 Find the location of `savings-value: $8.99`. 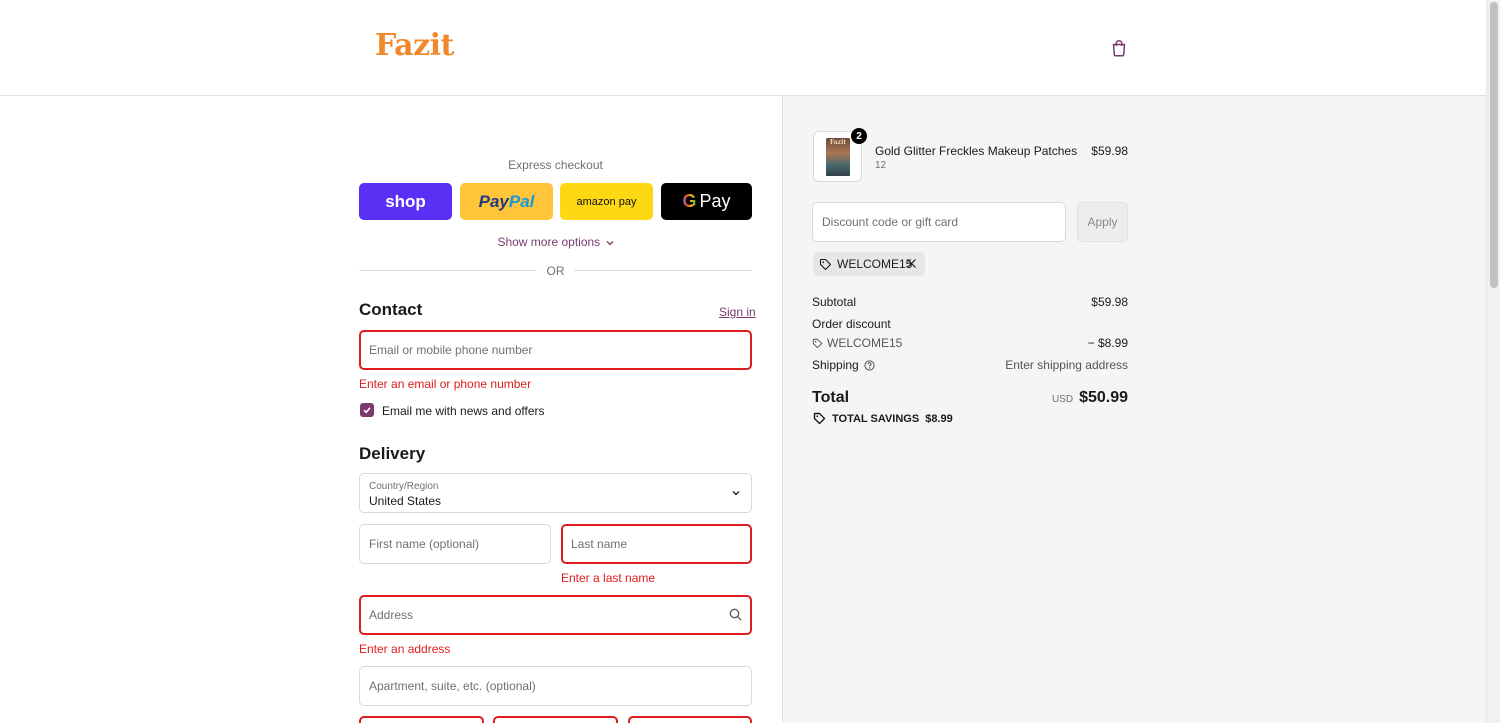

savings-value: $8.99 is located at coordinates (939, 418).